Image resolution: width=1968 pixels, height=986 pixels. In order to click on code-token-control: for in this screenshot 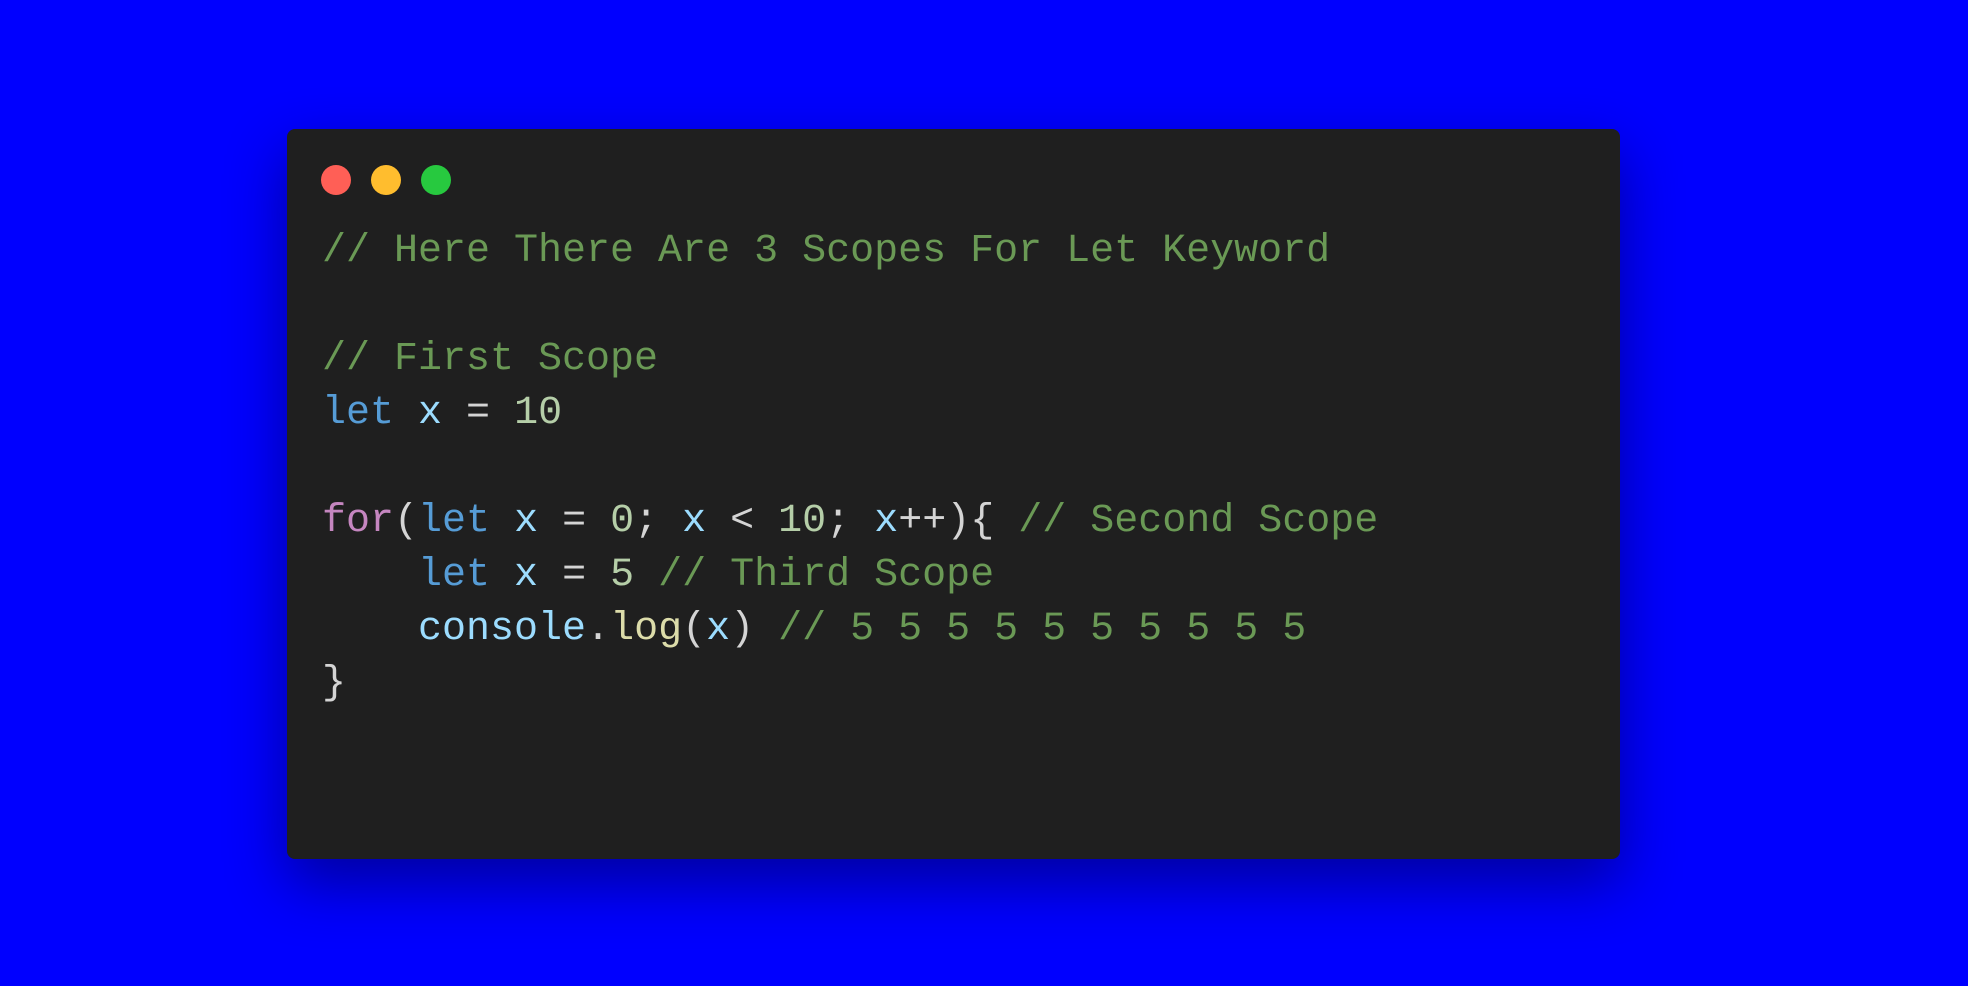, I will do `click(358, 521)`.